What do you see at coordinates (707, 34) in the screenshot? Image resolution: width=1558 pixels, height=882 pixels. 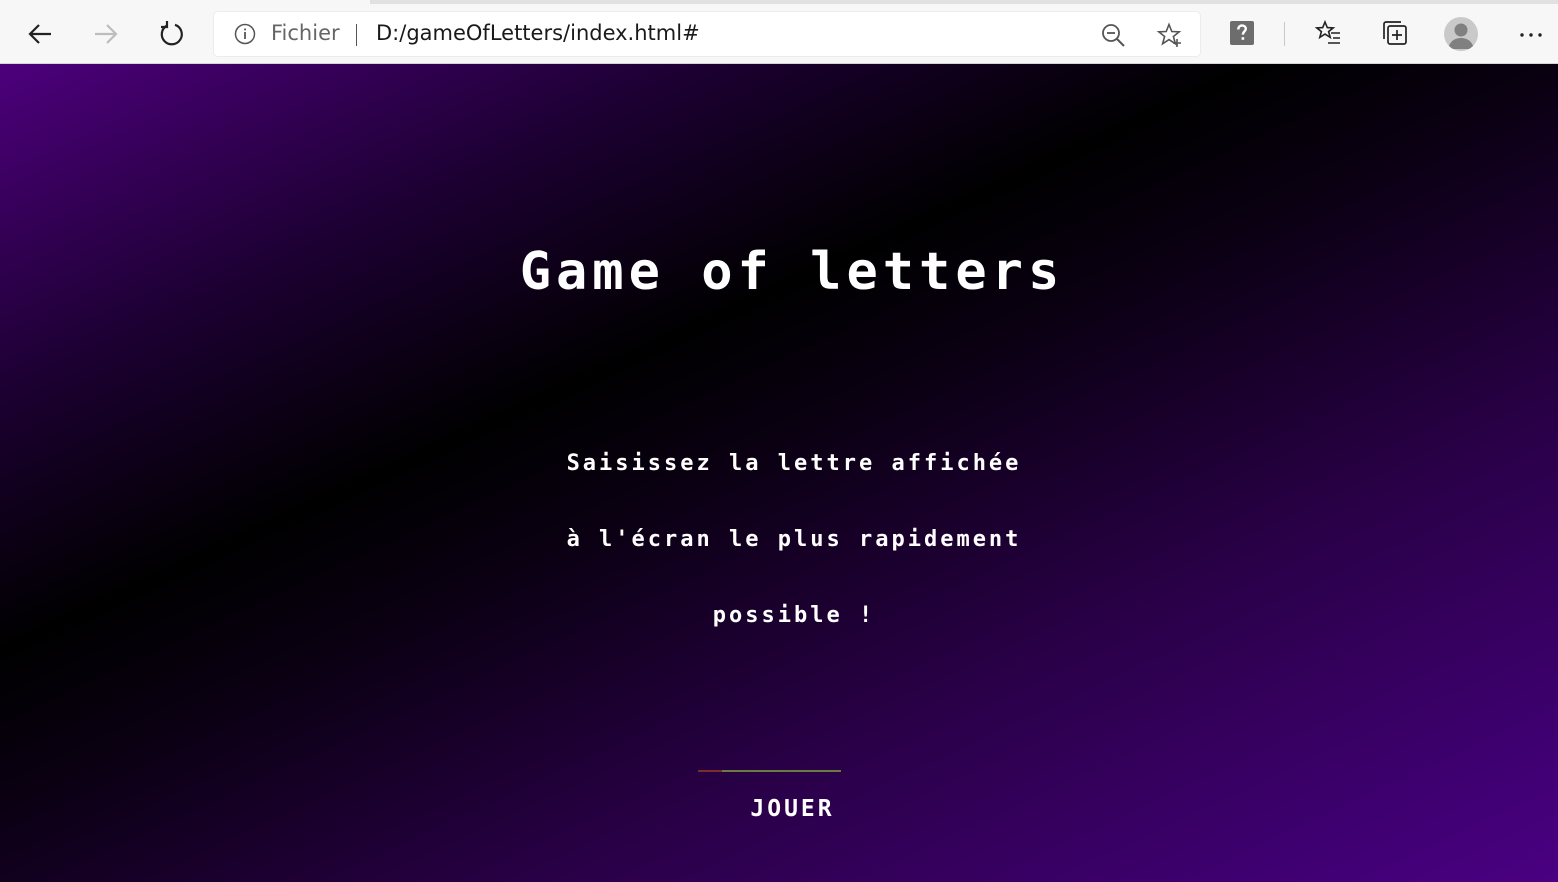 I see `address-bar: Fichier D:/gameOfLetters/index.html#` at bounding box center [707, 34].